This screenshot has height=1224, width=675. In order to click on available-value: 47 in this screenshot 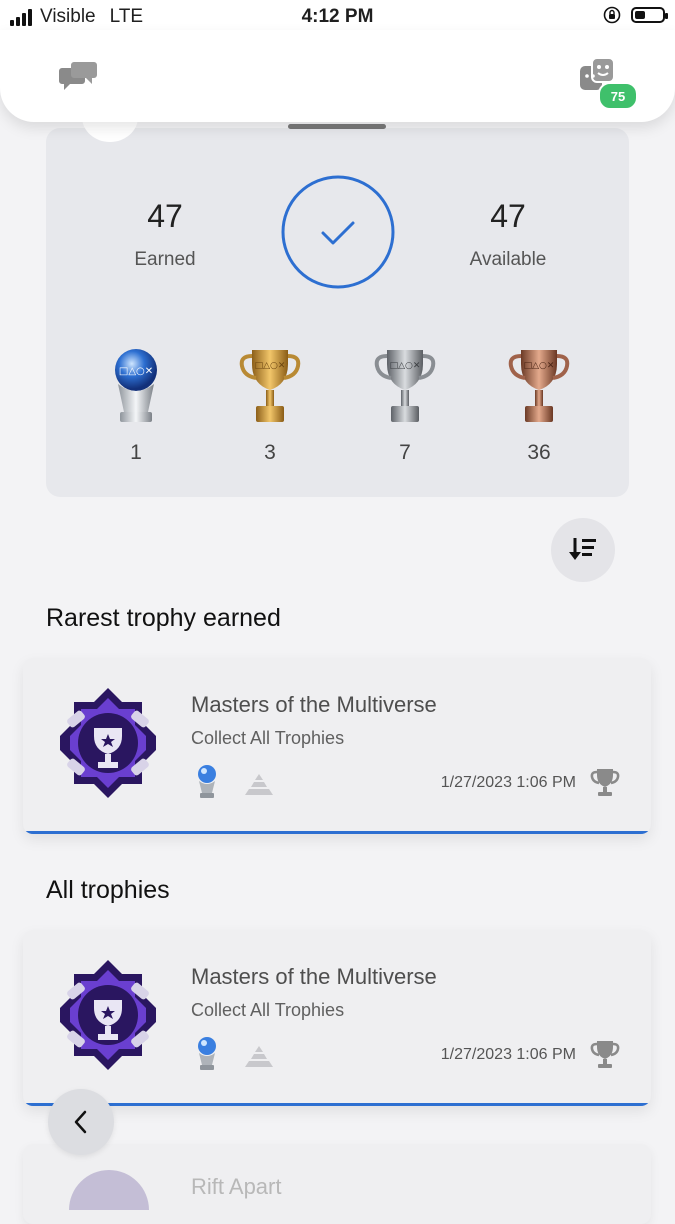, I will do `click(508, 216)`.